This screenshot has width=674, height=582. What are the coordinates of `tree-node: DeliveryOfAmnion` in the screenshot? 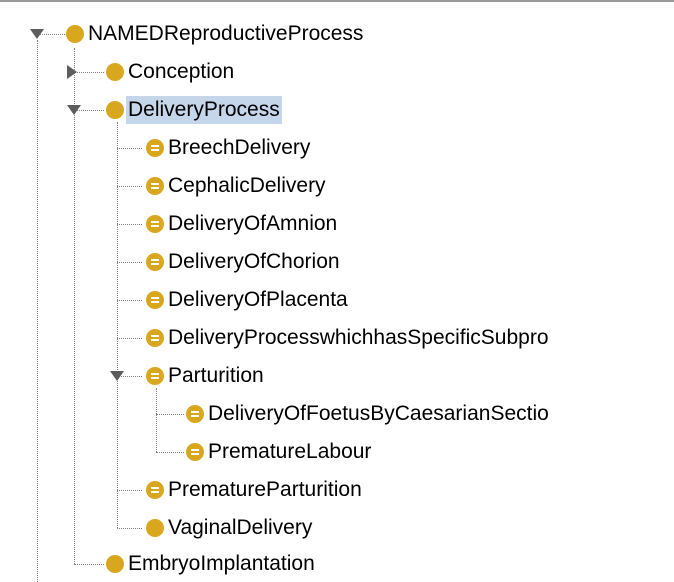 It's located at (241, 224).